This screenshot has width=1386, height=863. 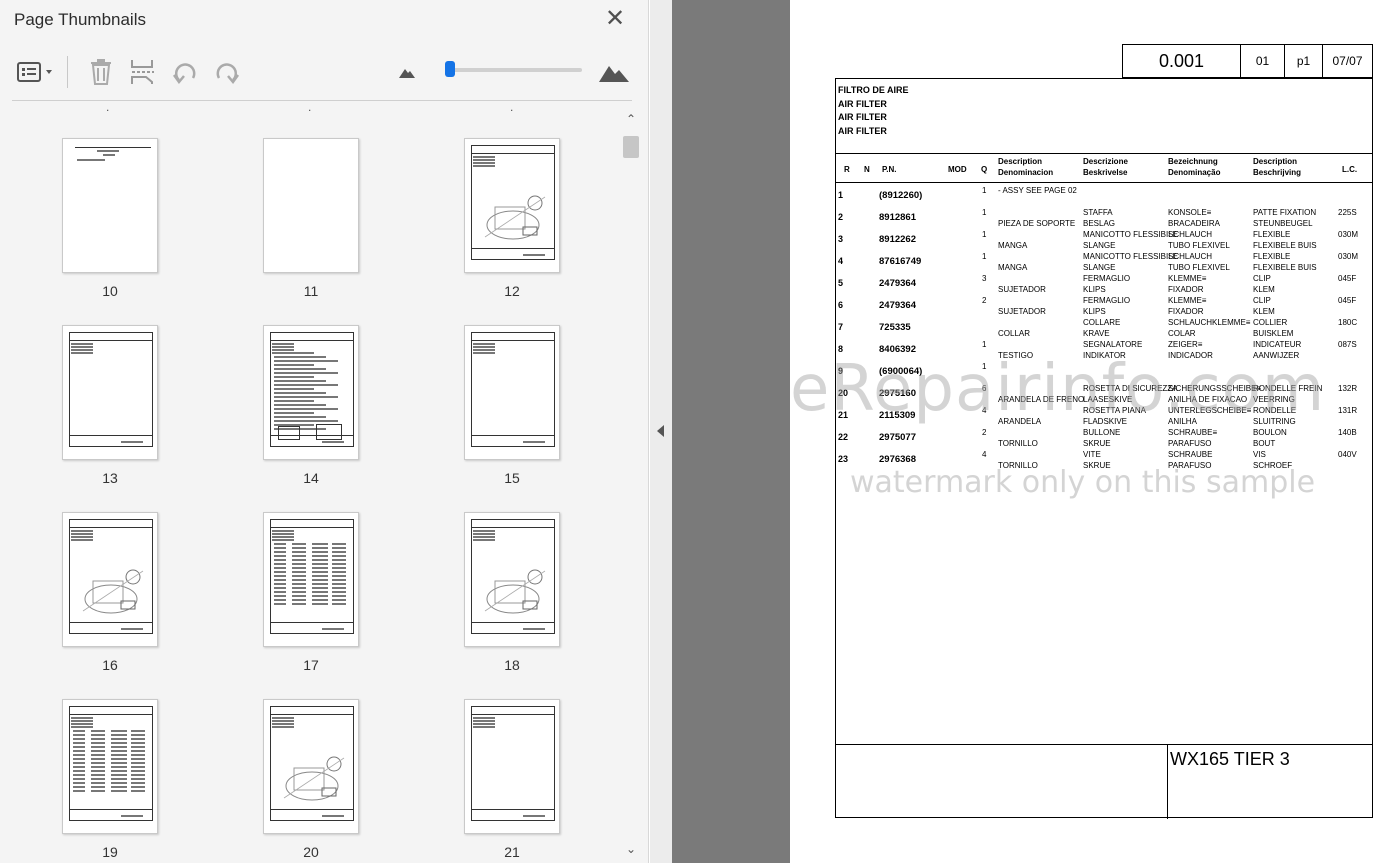 I want to click on thumbnail-page-number: 18, so click(x=512, y=665).